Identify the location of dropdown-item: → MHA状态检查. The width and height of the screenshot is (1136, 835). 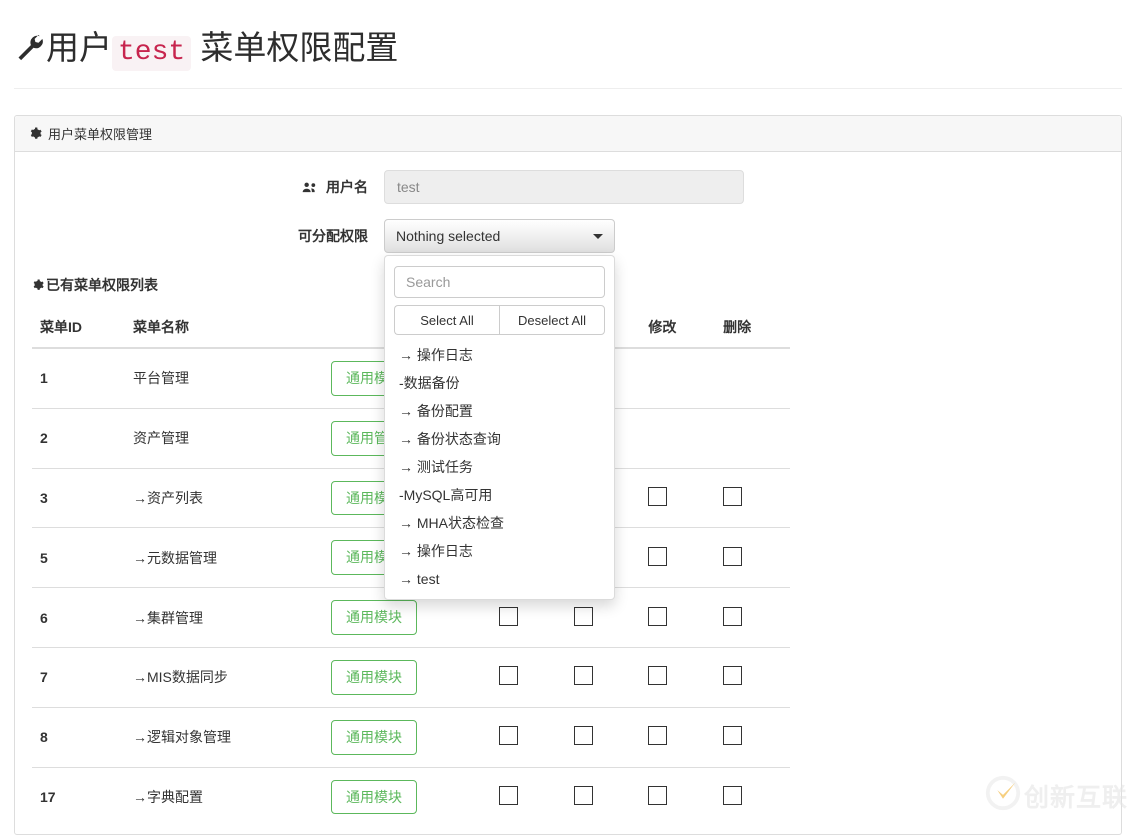
(499, 523).